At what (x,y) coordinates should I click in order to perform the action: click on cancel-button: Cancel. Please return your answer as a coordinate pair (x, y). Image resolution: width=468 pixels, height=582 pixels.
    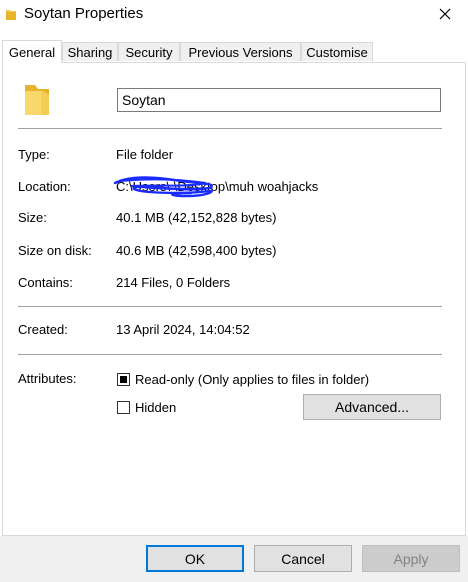
    Looking at the image, I should click on (303, 558).